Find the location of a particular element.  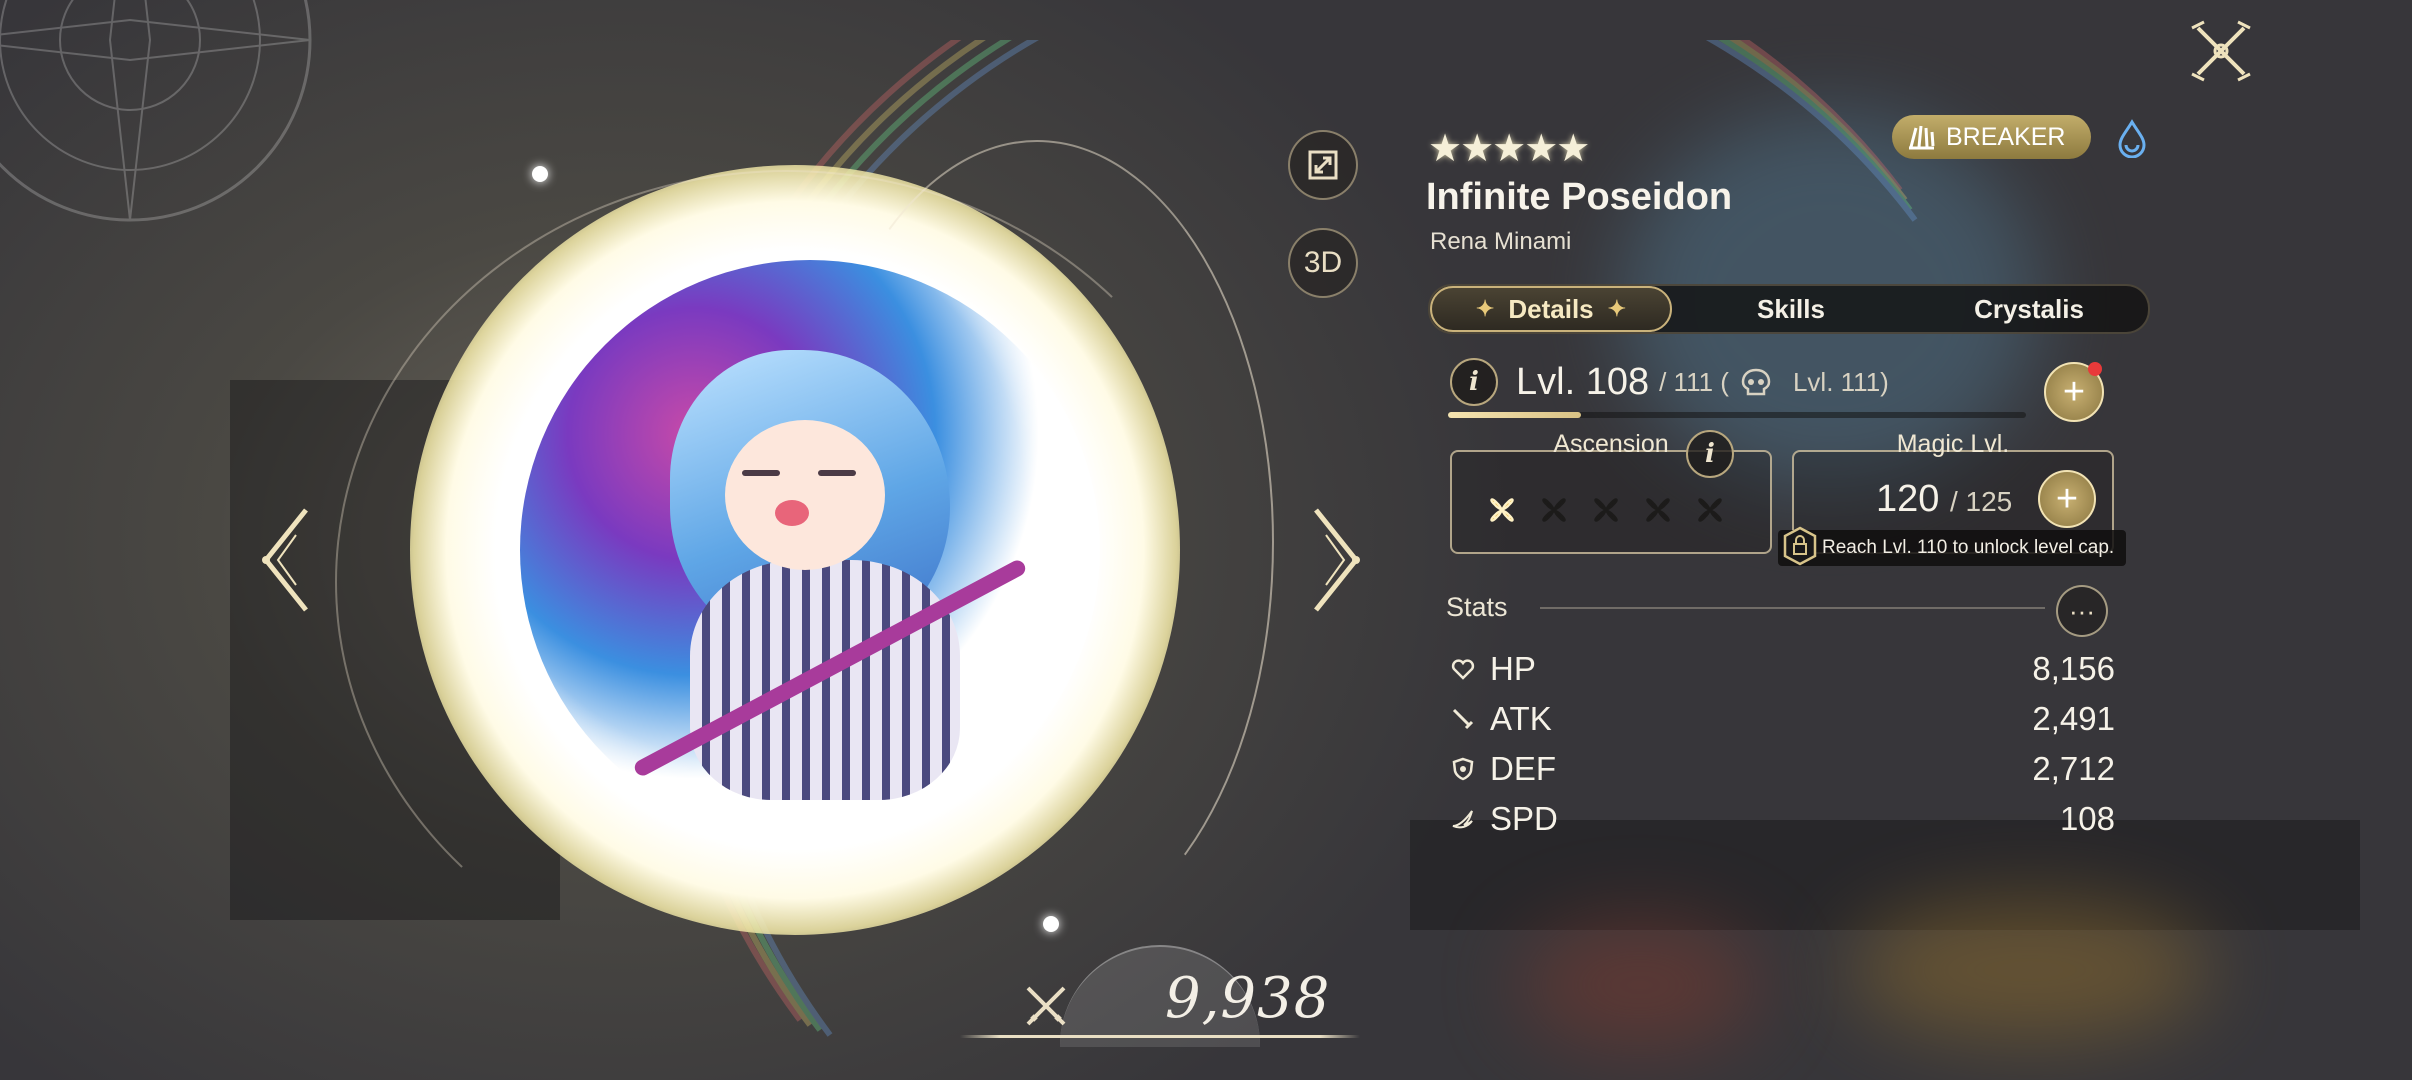

ascension-info-icon: i is located at coordinates (1710, 454).